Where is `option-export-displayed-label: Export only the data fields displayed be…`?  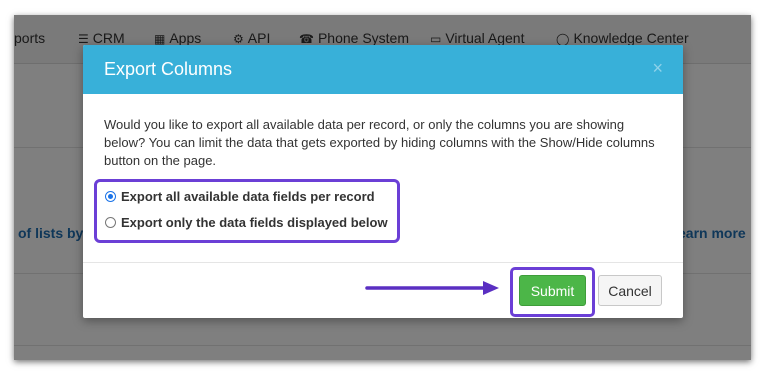 option-export-displayed-label: Export only the data fields displayed be… is located at coordinates (254, 222).